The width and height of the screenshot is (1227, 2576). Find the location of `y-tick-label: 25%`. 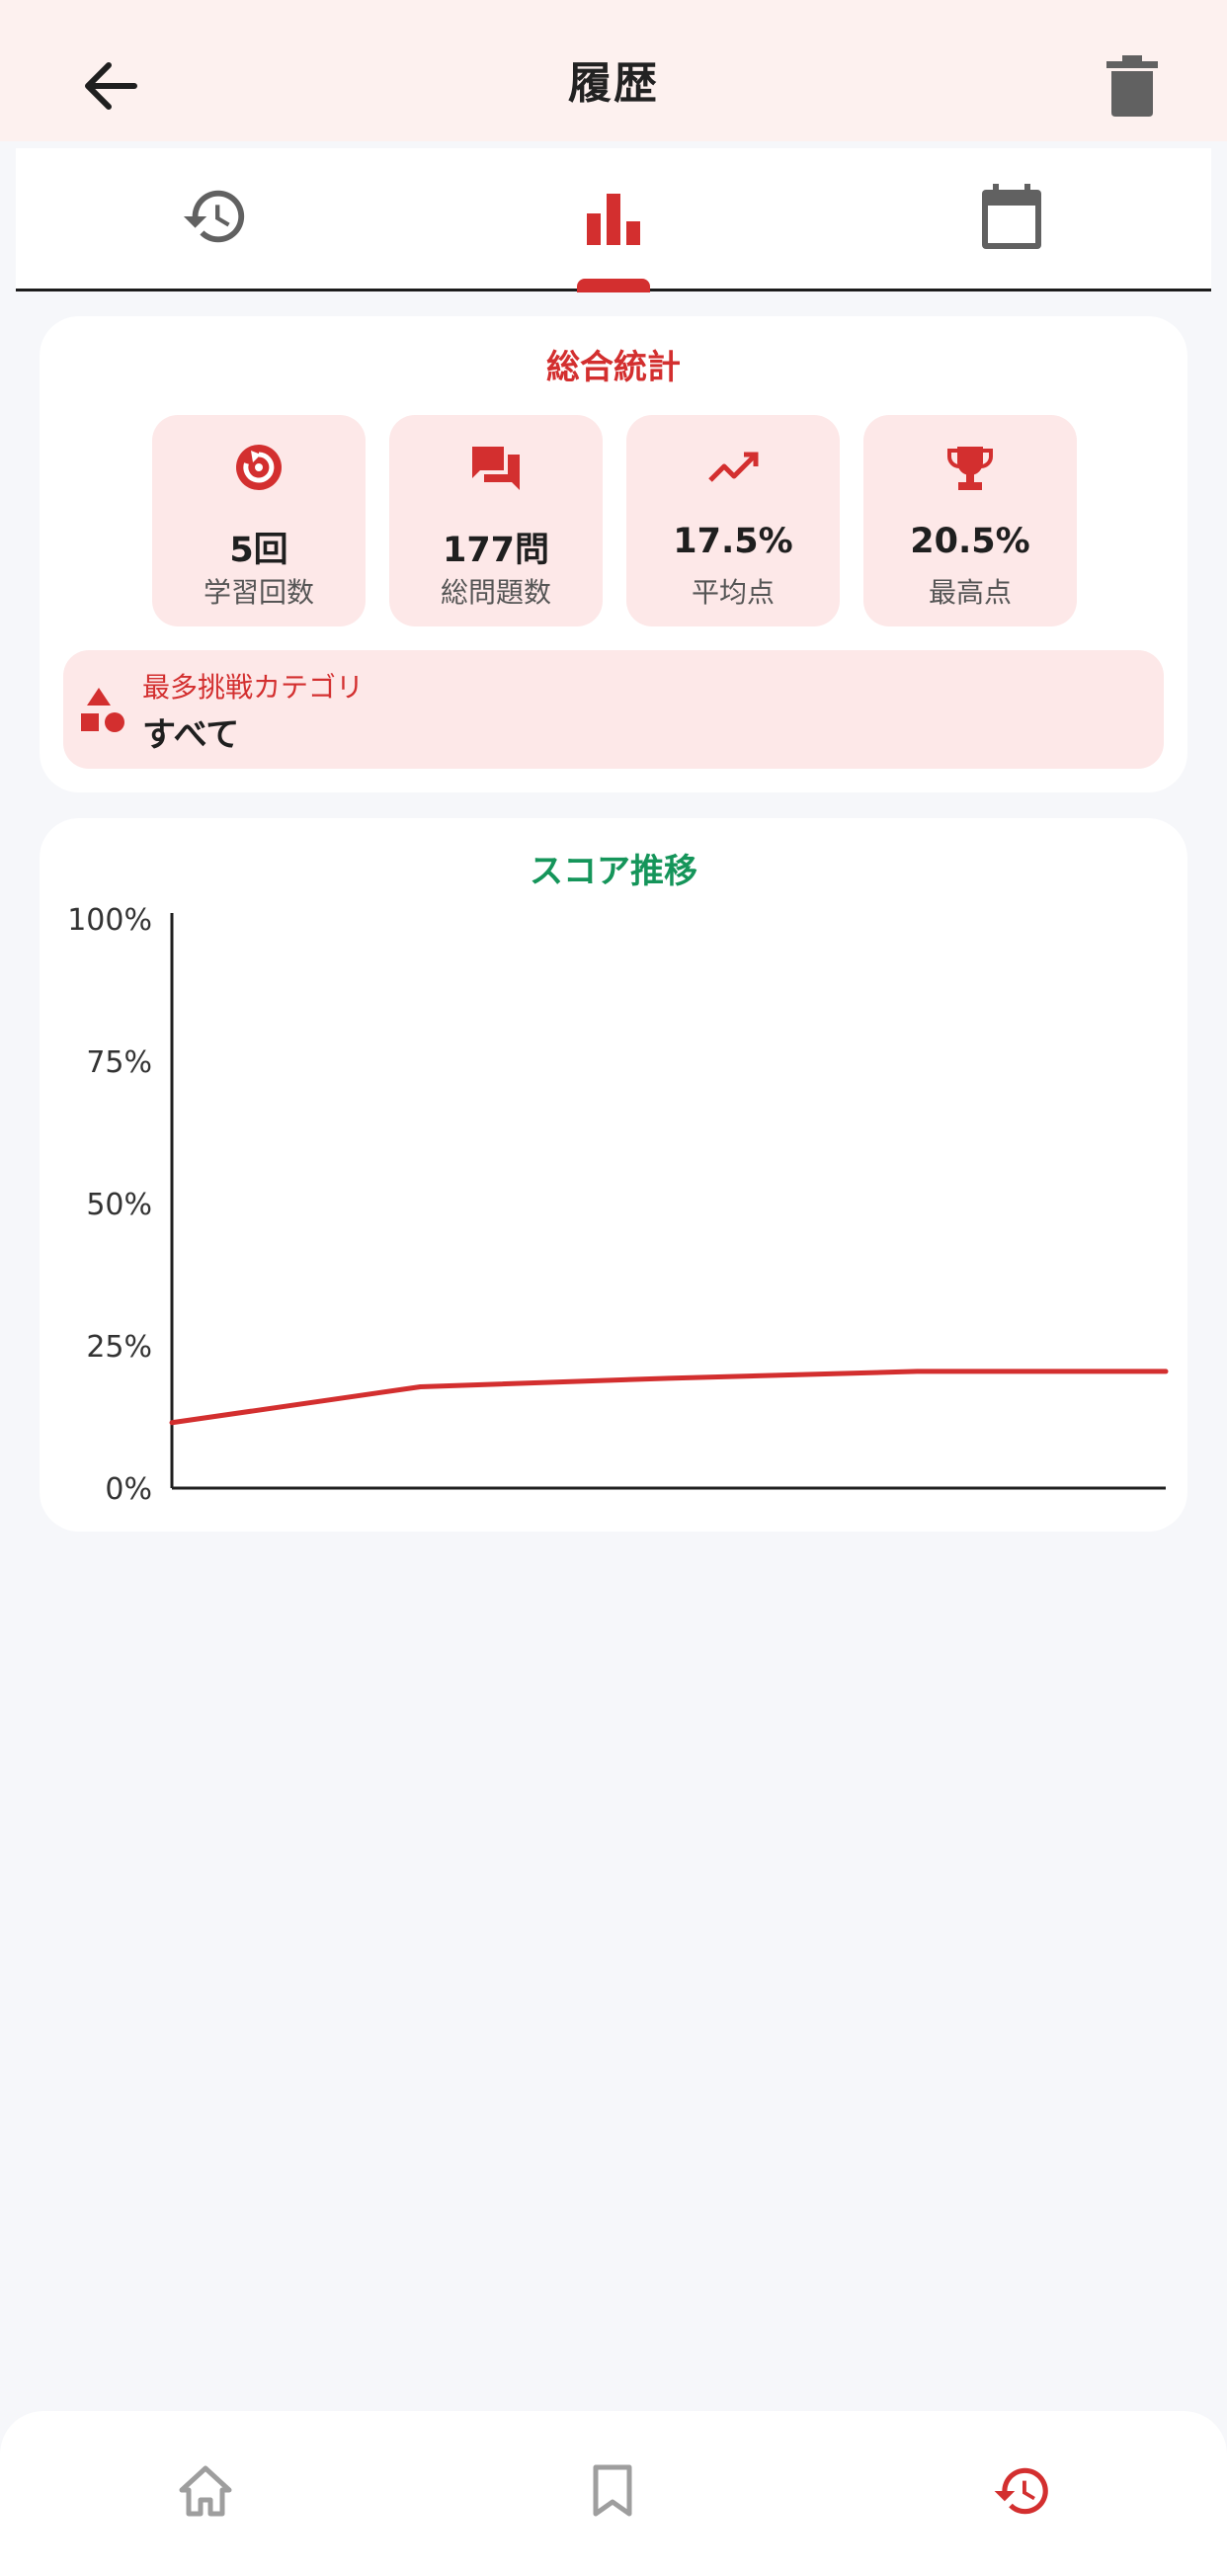

y-tick-label: 25% is located at coordinates (119, 1347).